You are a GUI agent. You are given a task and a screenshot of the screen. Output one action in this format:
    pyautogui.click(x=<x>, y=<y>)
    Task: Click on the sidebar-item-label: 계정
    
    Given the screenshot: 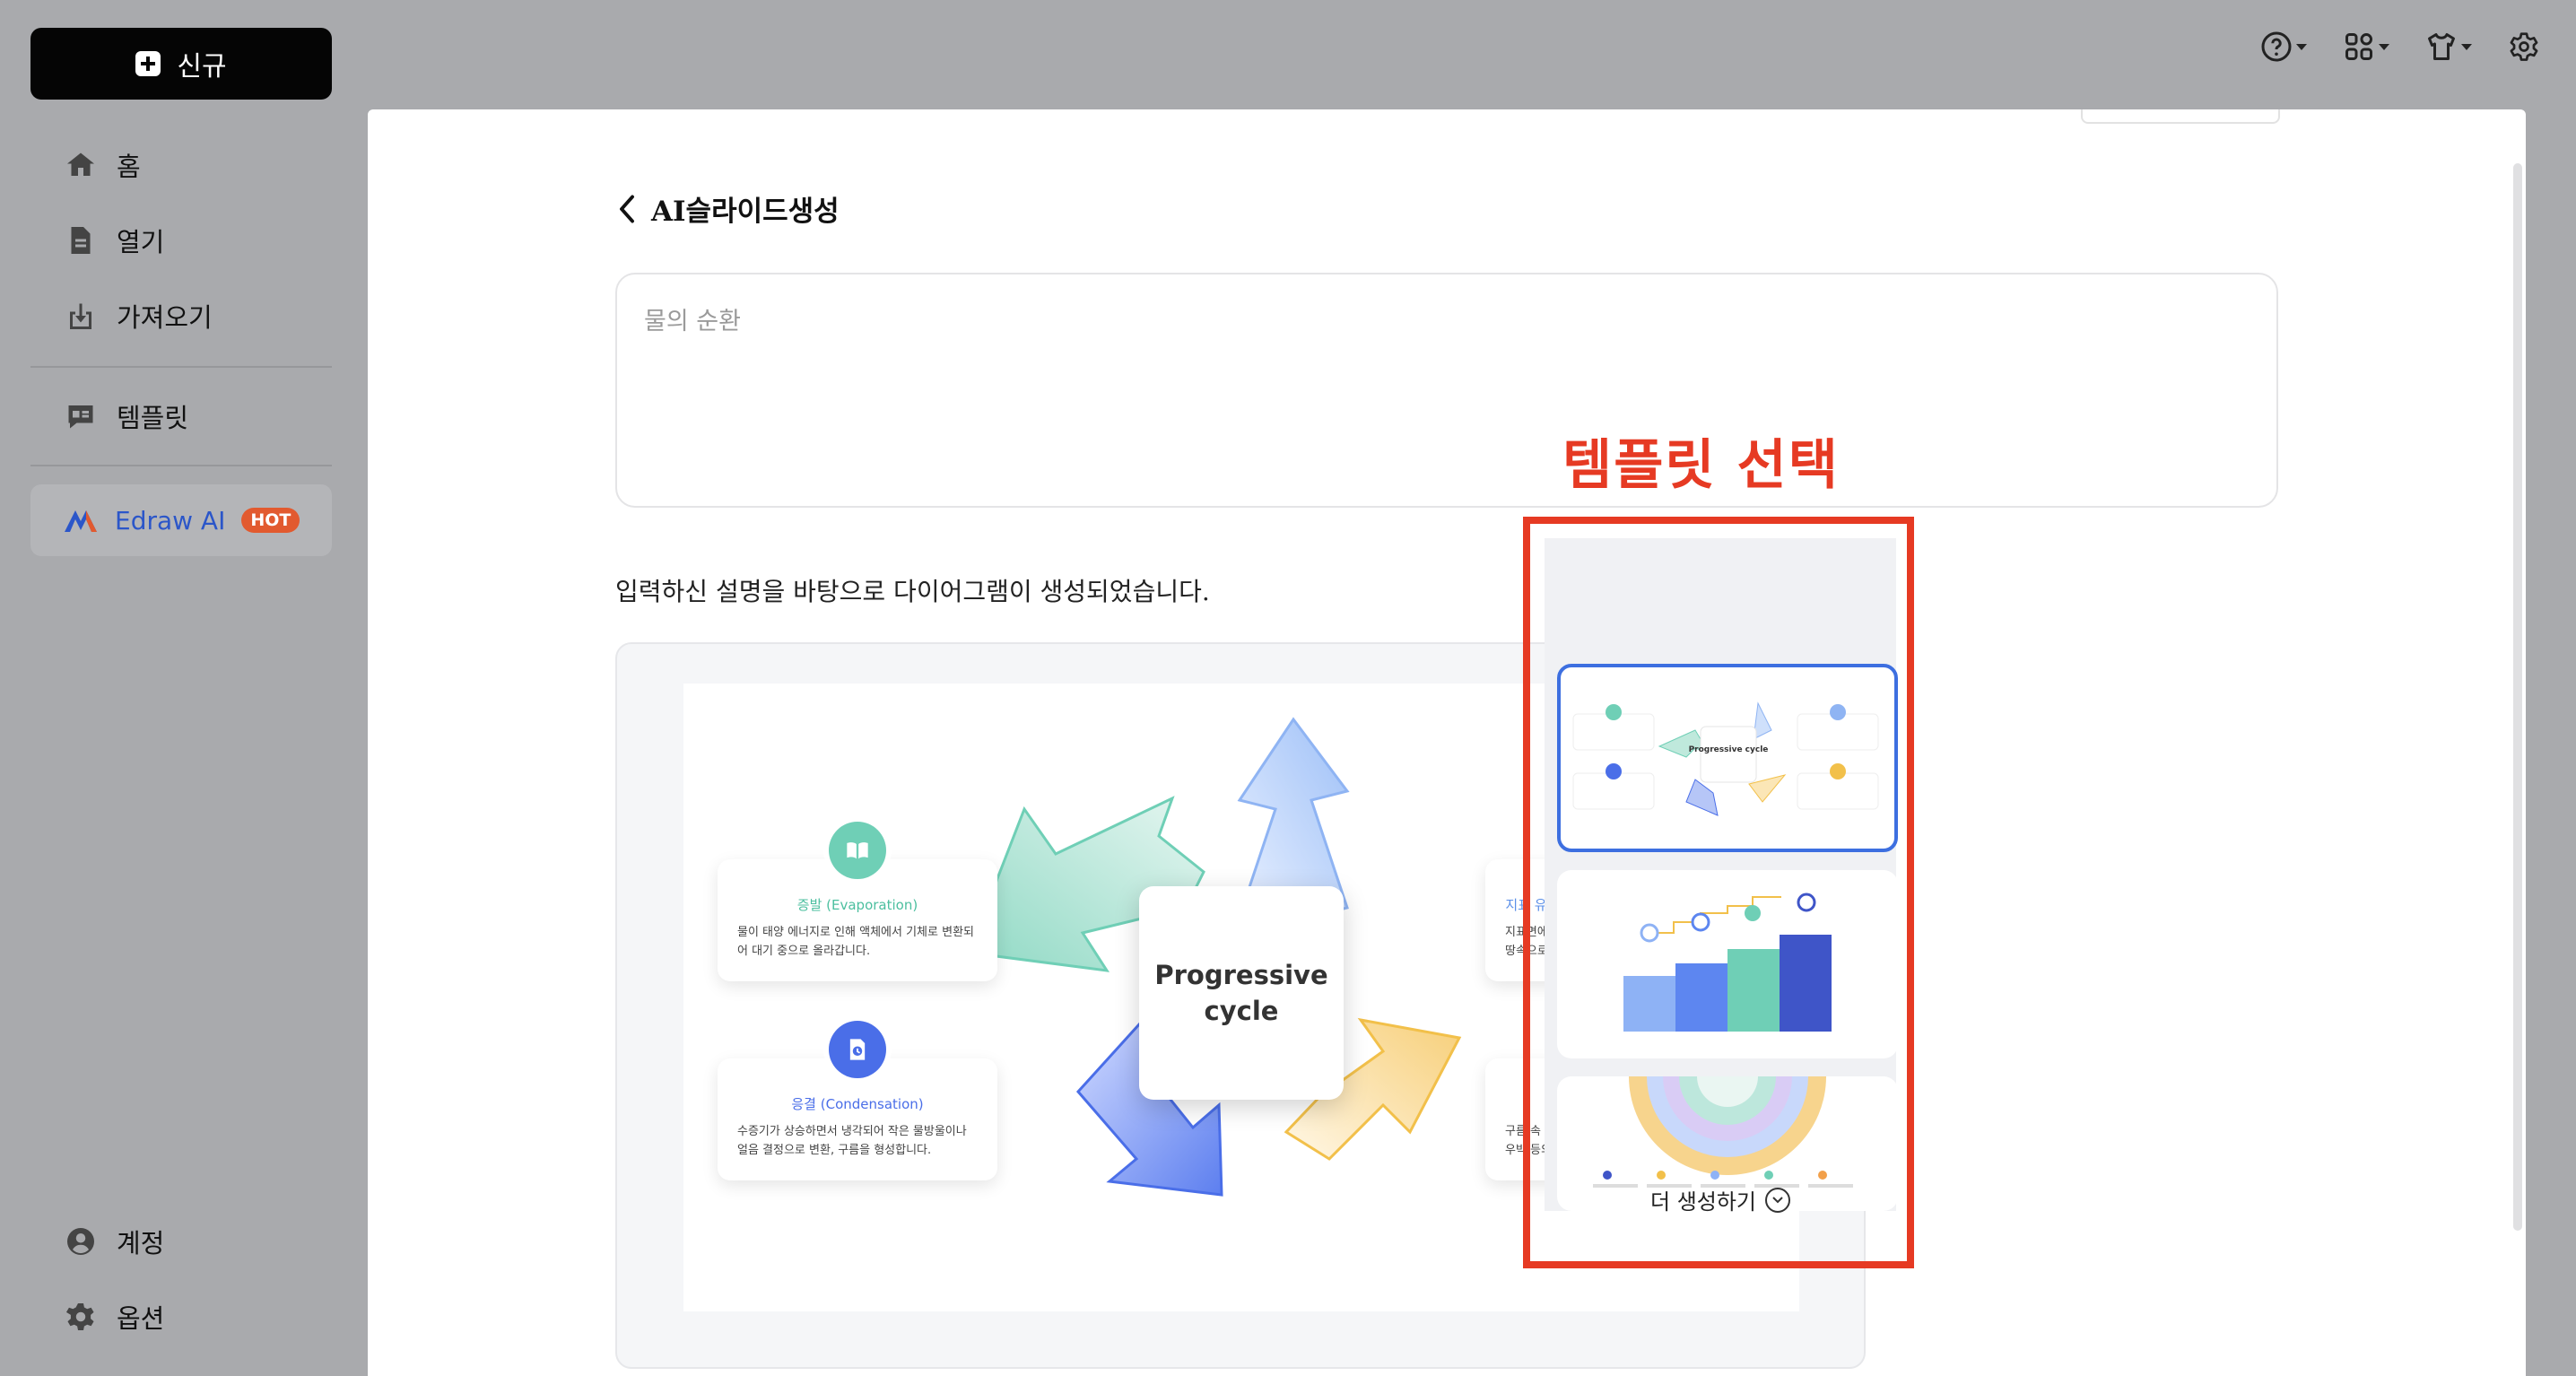 What is the action you would take?
    pyautogui.click(x=141, y=1243)
    